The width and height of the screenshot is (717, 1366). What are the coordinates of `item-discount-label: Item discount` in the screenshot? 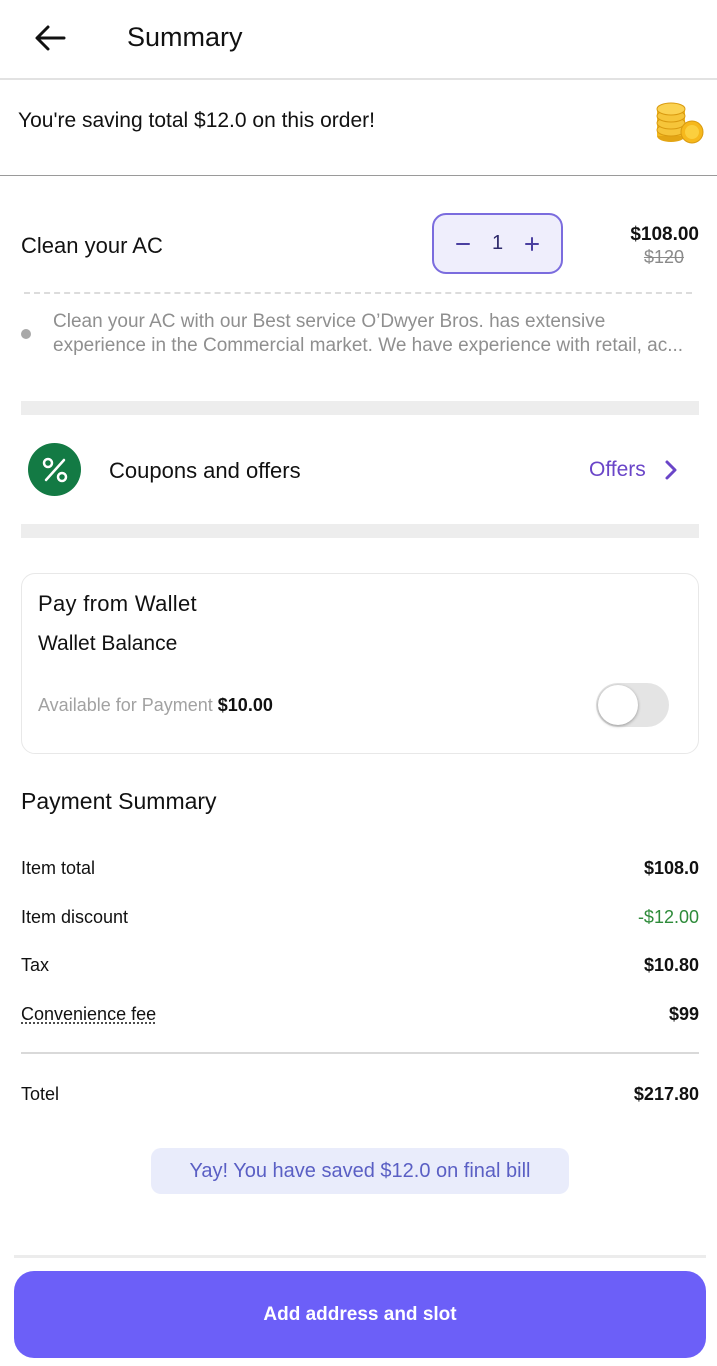 It's located at (75, 917).